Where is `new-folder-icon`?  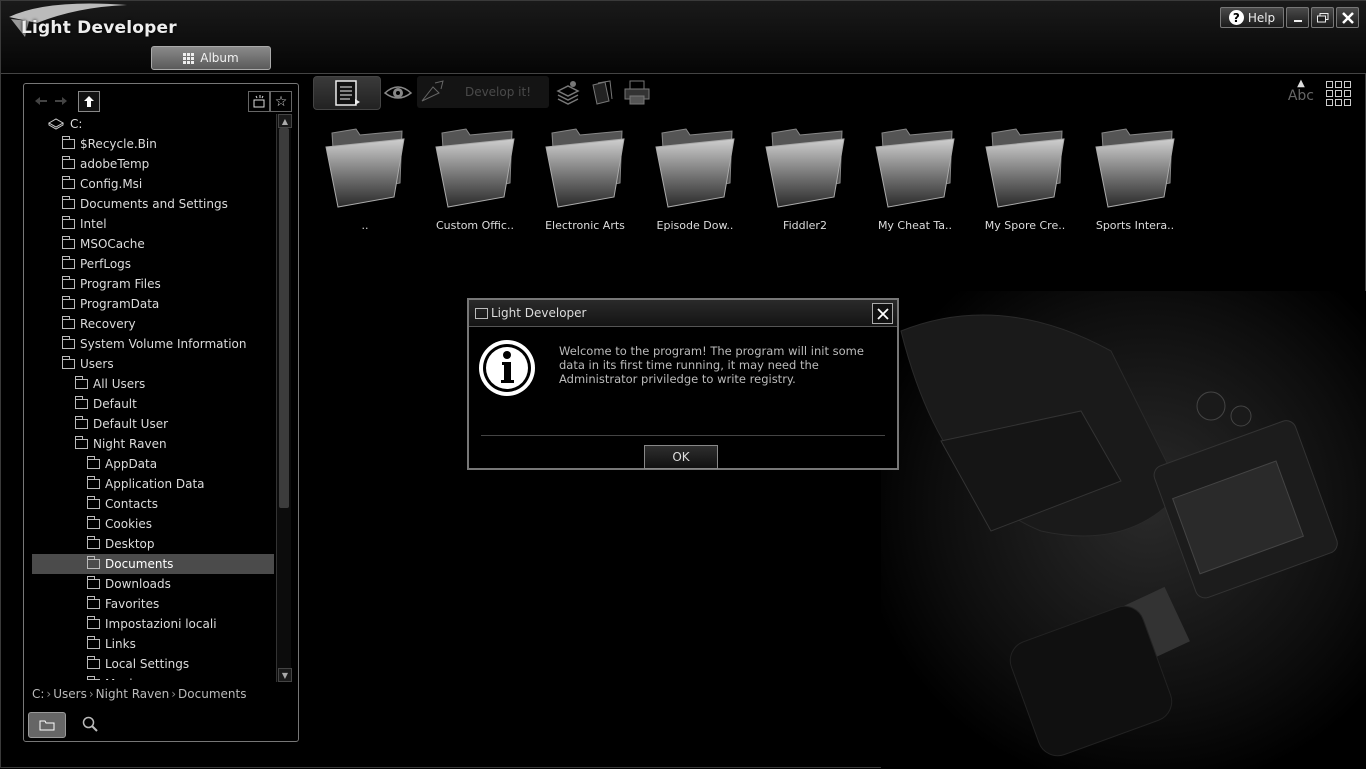
new-folder-icon is located at coordinates (259, 101).